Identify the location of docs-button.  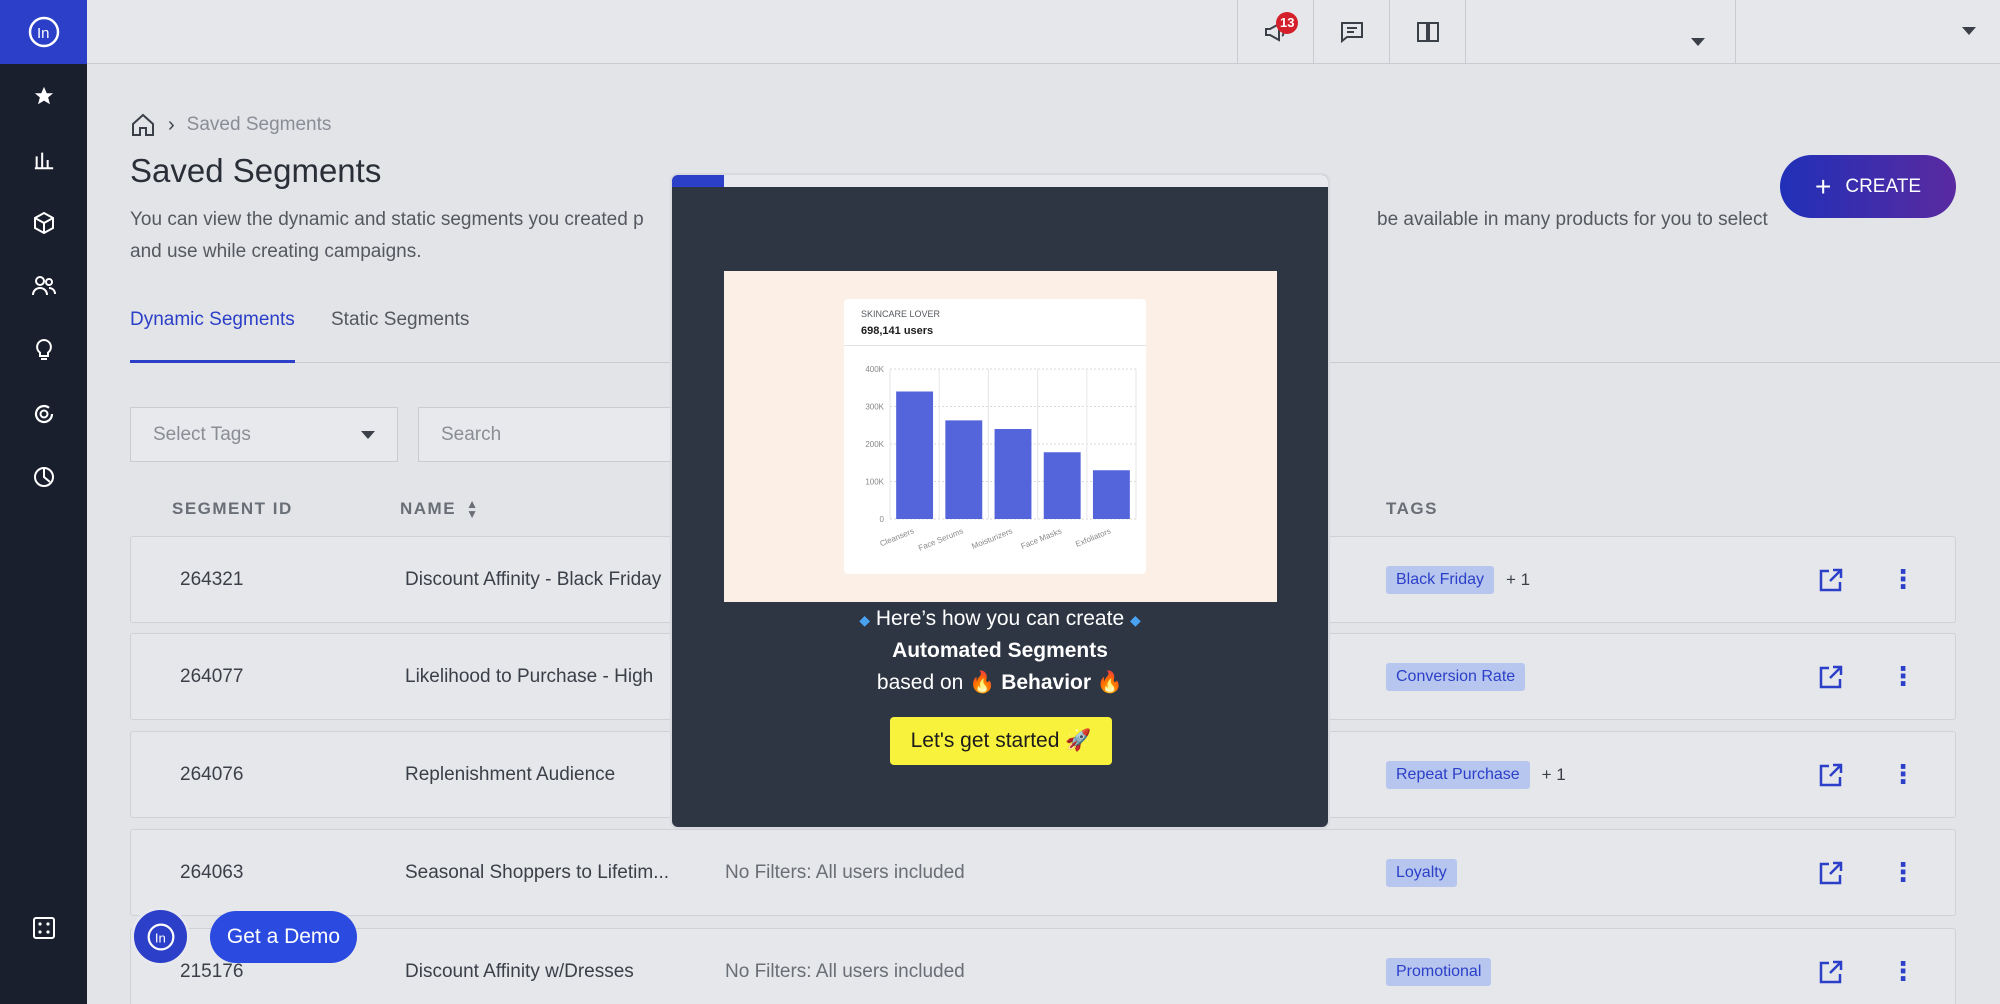
(1427, 32).